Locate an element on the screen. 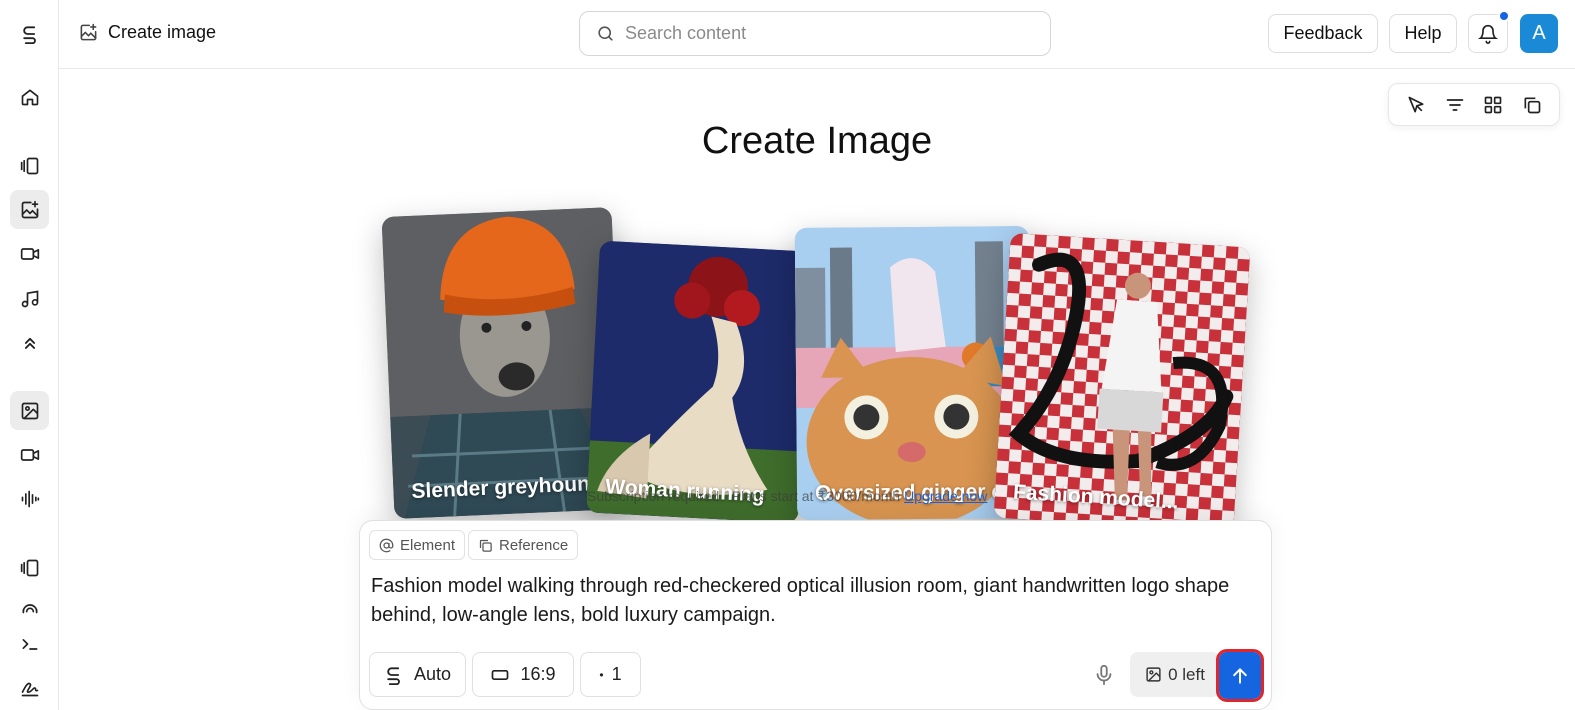 Image resolution: width=1575 pixels, height=710 pixels. at-icon is located at coordinates (386, 545).